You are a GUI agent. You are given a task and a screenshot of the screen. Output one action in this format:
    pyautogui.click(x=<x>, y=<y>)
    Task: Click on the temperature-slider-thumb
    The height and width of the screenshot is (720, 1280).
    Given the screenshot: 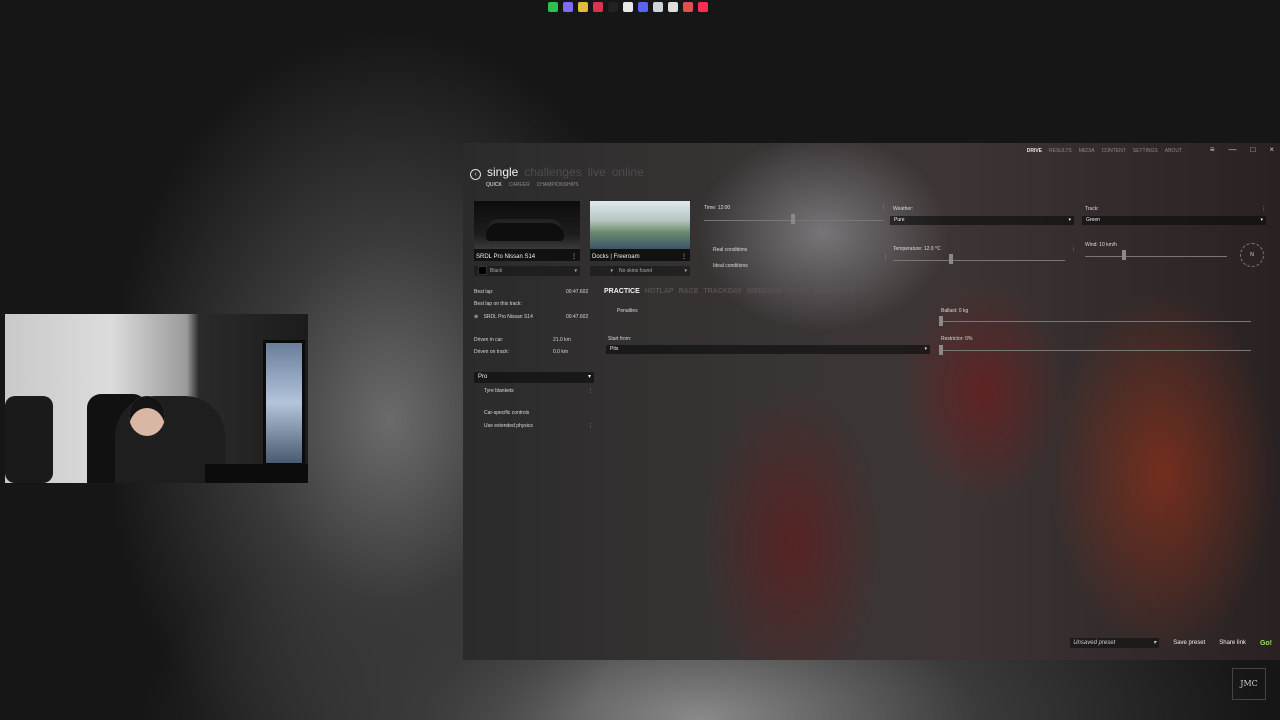 What is the action you would take?
    pyautogui.click(x=951, y=259)
    